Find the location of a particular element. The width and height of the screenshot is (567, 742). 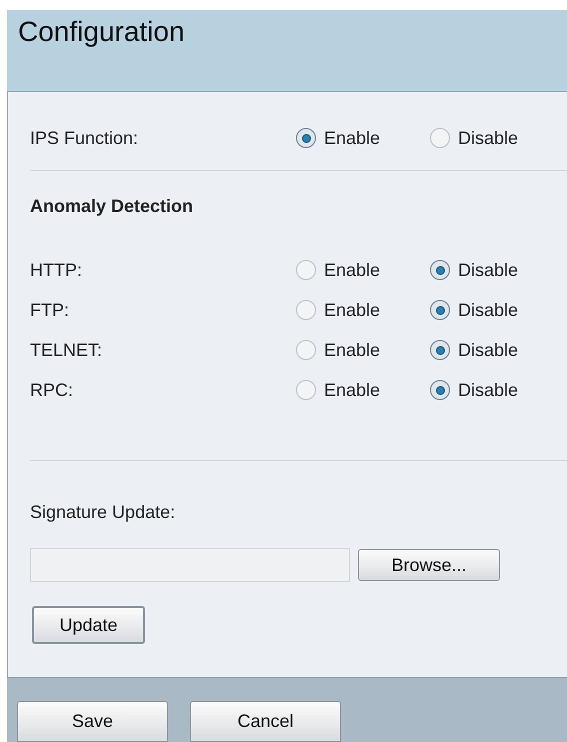

footer-button: Cancel is located at coordinates (265, 721).